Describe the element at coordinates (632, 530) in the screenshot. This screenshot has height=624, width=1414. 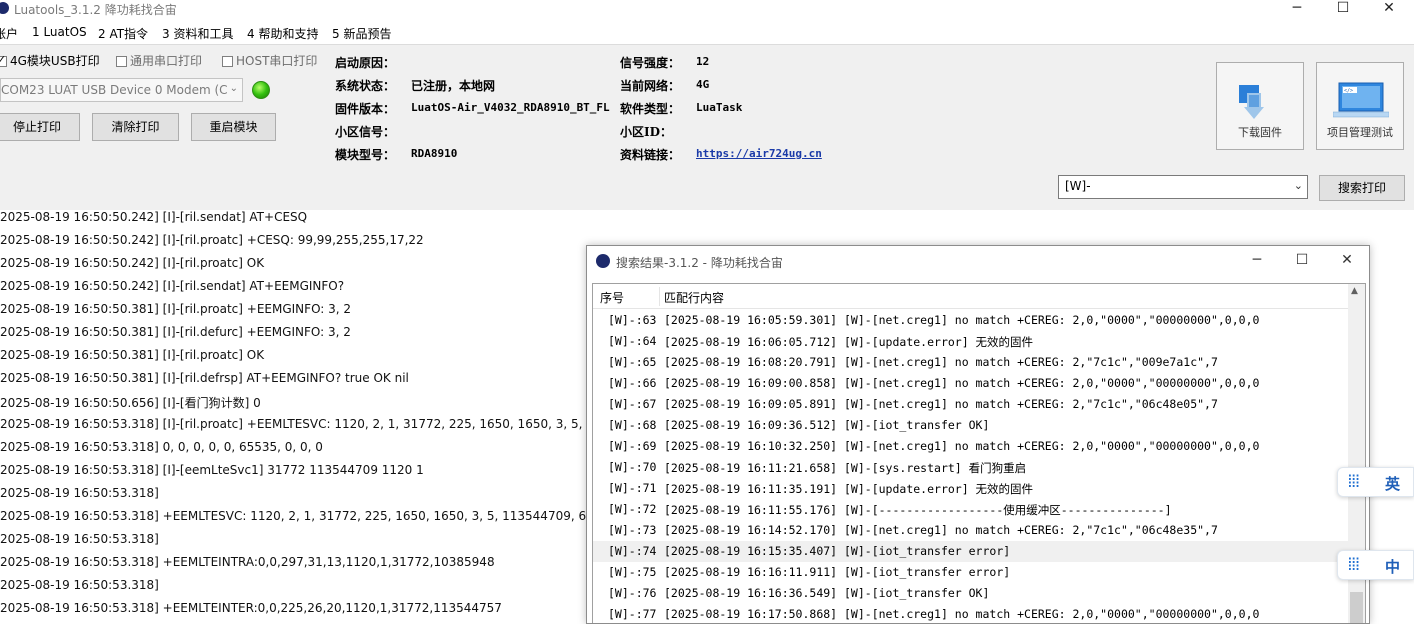
I see `result-row-index: [W]-:73` at that location.